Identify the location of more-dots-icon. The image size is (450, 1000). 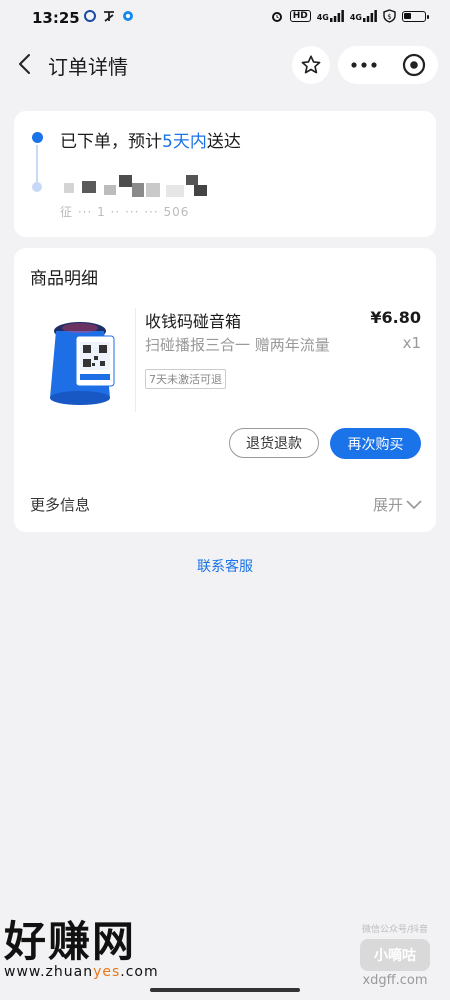
(364, 65).